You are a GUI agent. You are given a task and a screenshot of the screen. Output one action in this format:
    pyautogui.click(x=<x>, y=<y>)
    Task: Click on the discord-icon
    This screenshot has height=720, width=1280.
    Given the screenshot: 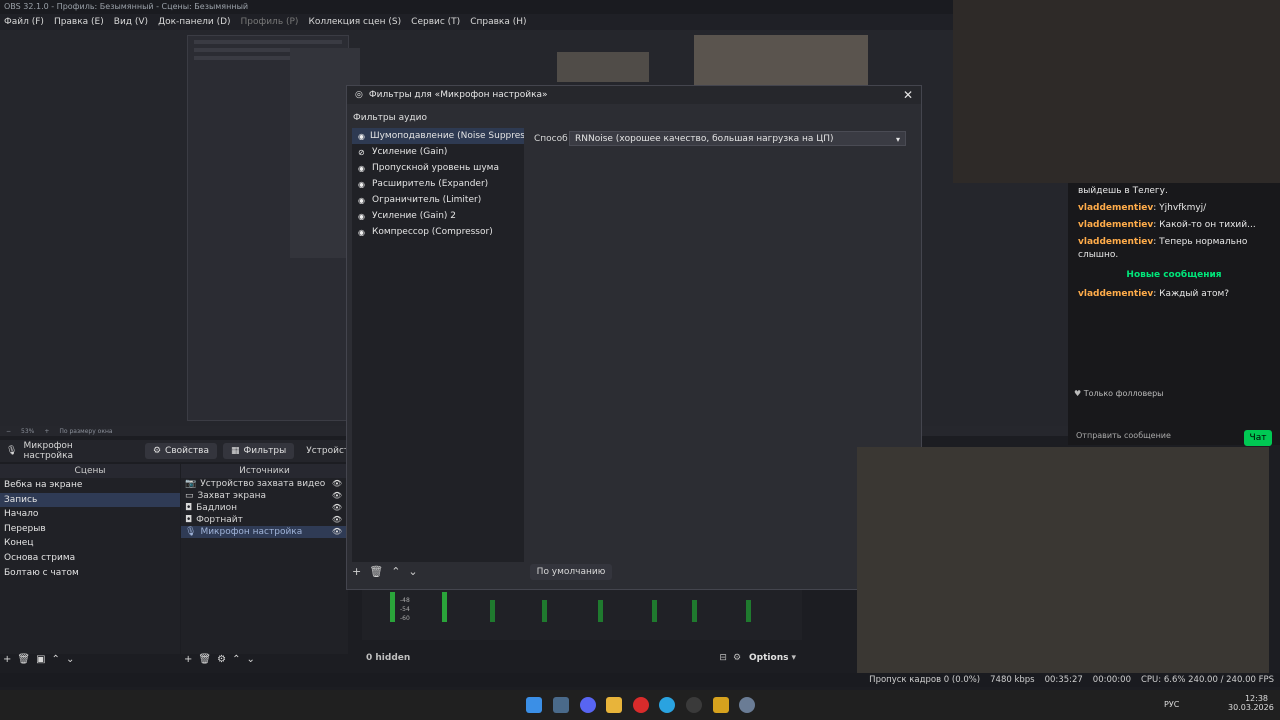 What is the action you would take?
    pyautogui.click(x=588, y=705)
    